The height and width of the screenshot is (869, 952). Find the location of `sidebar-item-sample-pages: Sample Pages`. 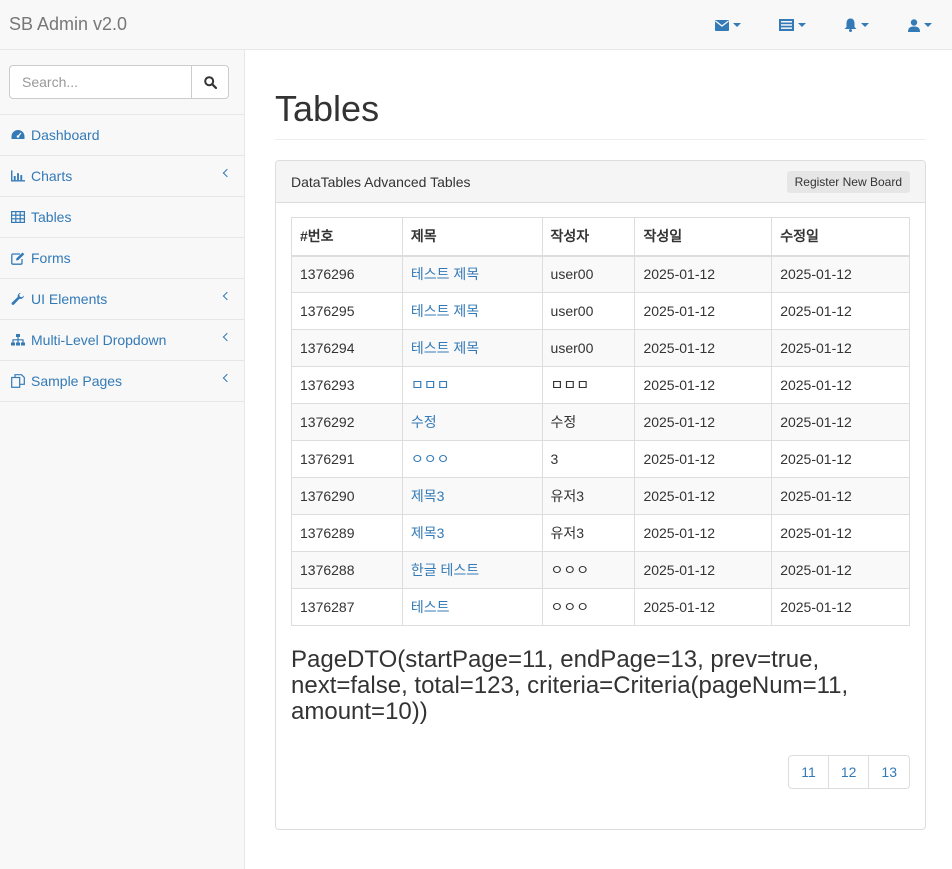

sidebar-item-sample-pages: Sample Pages is located at coordinates (122, 381).